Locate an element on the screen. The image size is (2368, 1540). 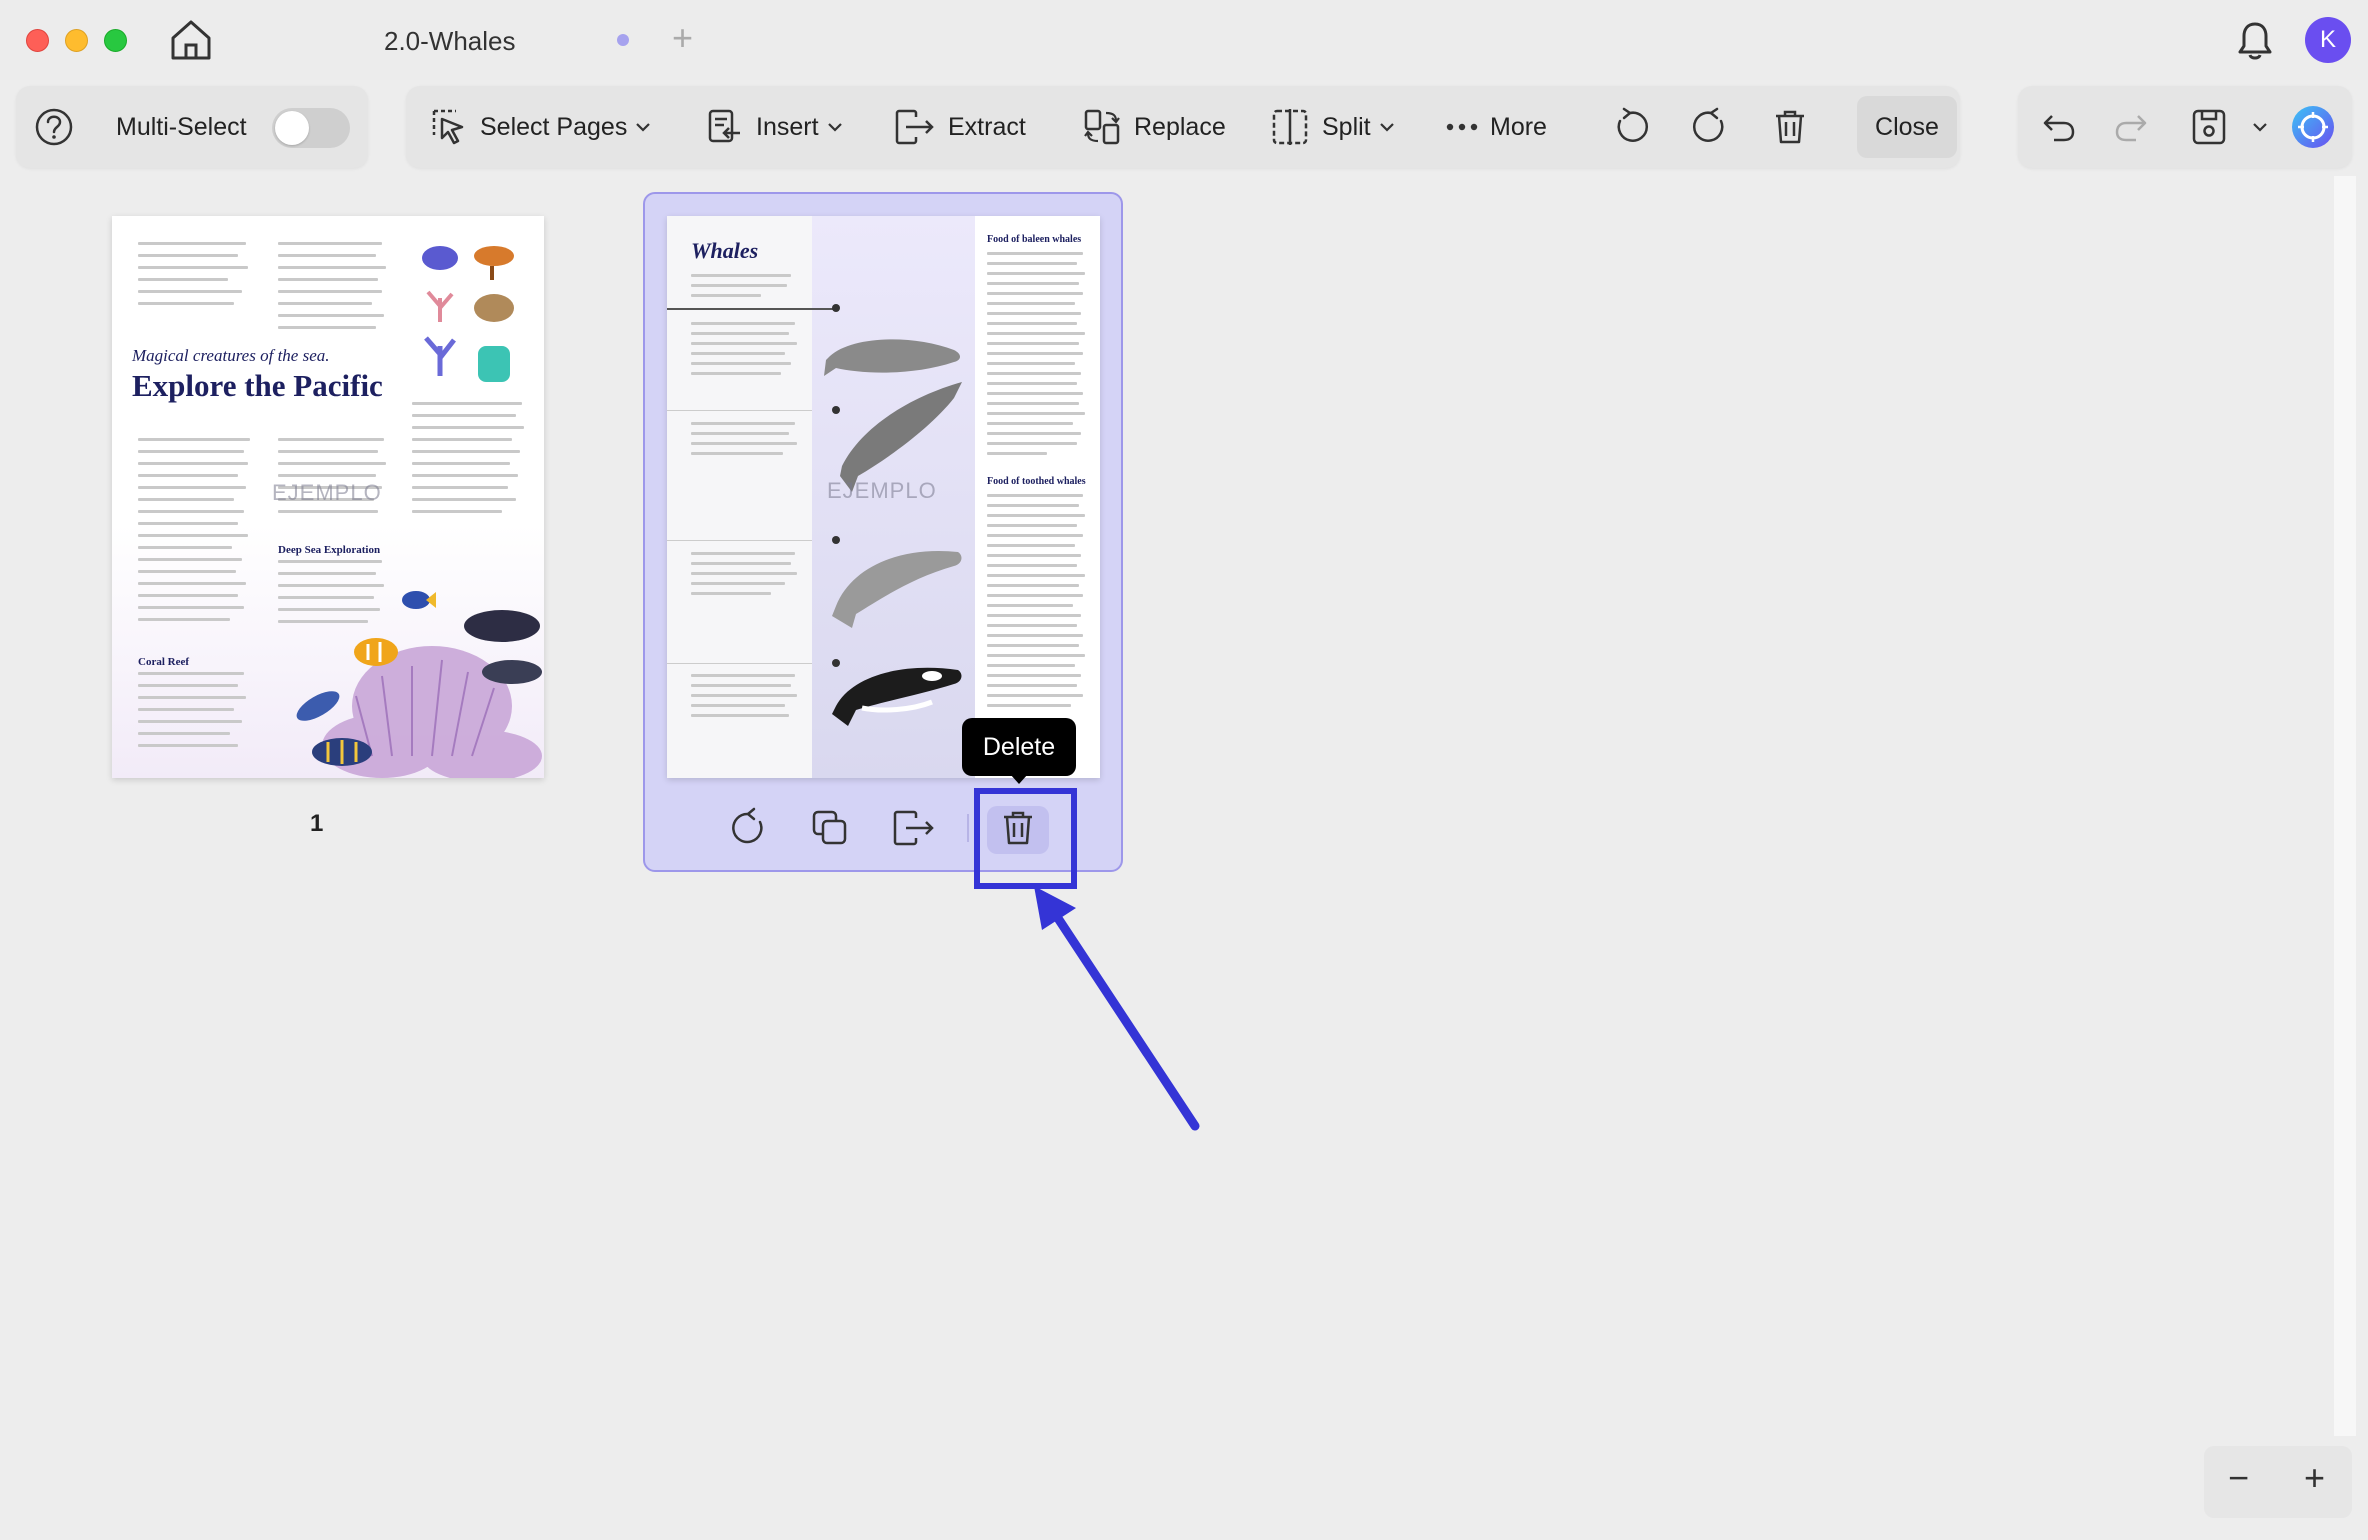
document-tab-title: 2.0-Whales is located at coordinates (450, 41).